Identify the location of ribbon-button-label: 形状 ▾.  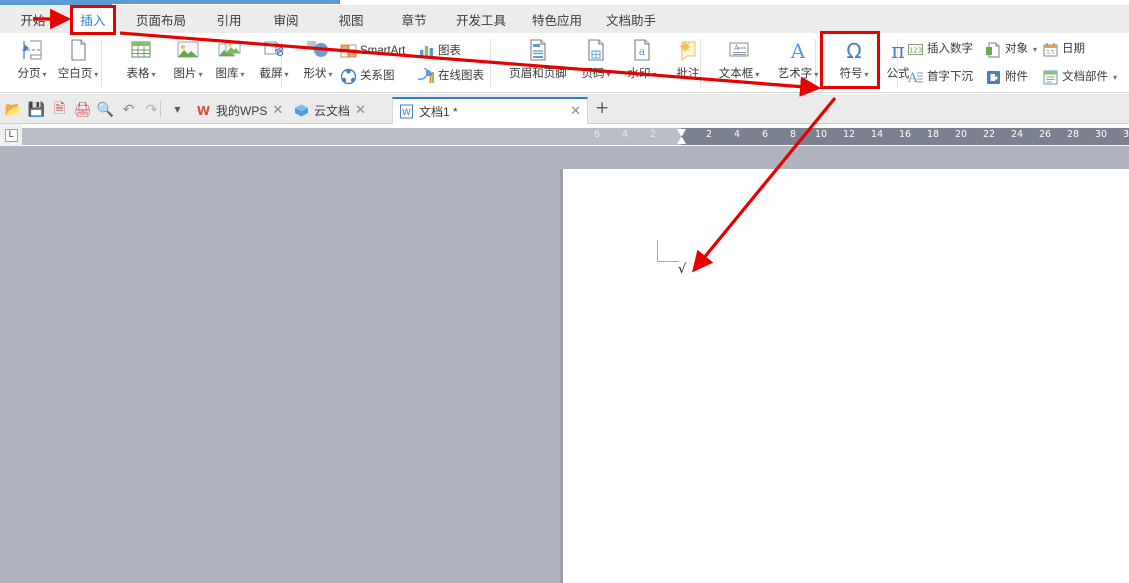
(318, 74).